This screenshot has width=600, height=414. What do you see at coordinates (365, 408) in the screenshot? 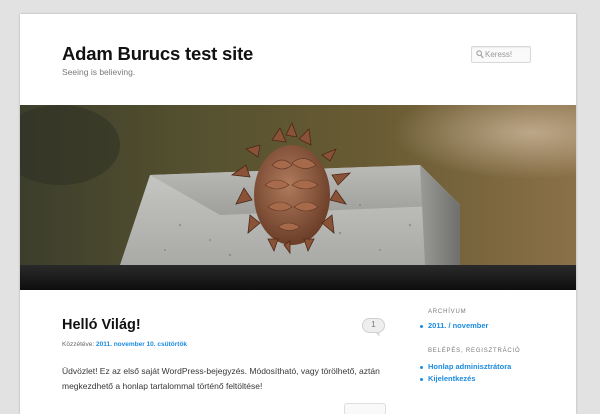
I see `faint-element` at bounding box center [365, 408].